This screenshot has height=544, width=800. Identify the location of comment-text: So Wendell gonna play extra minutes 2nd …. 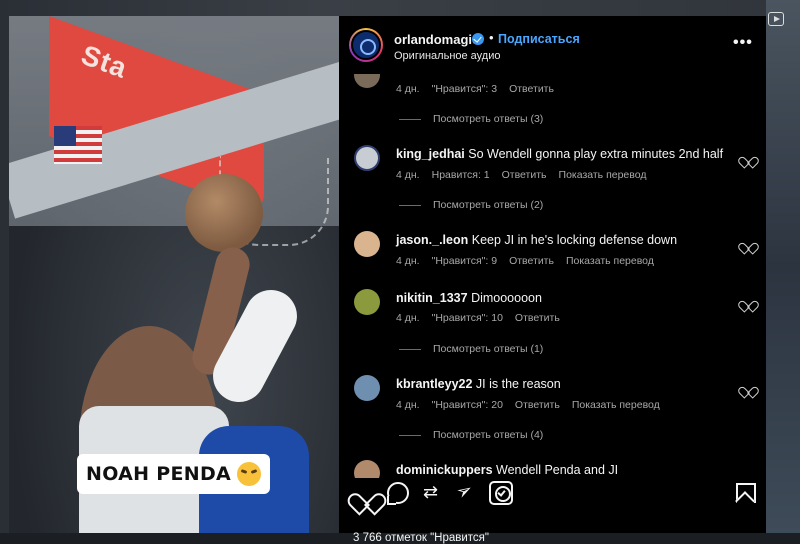
(596, 154).